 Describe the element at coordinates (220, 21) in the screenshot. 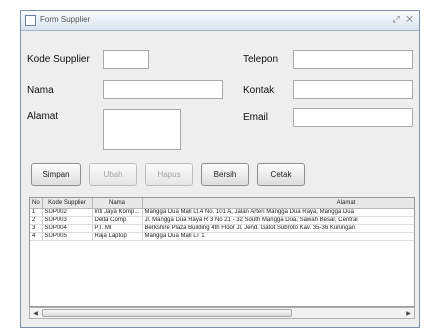

I see `title-bar: Form Supplier ⤢ ✕` at that location.